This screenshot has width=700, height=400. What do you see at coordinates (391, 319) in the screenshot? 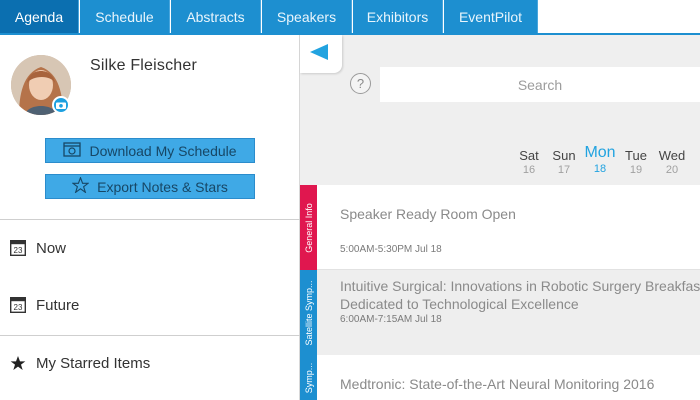
I see `session-time: 6:00AM-7:15AM Jul 18` at bounding box center [391, 319].